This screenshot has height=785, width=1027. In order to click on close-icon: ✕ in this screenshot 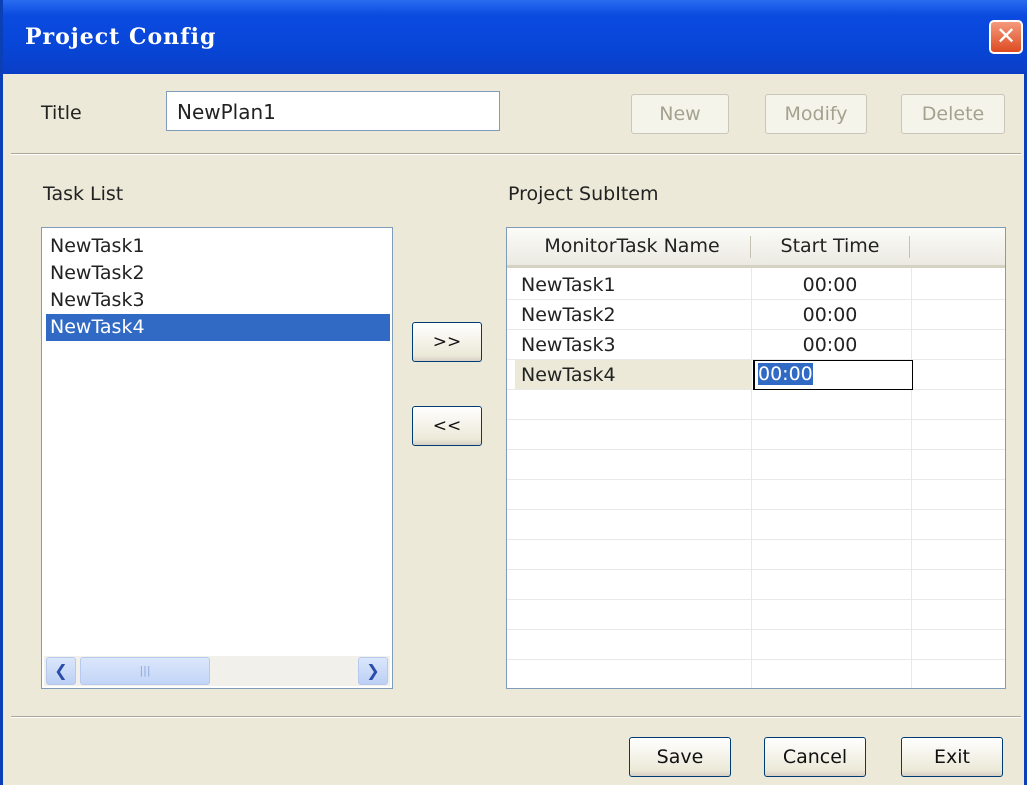, I will do `click(1006, 37)`.